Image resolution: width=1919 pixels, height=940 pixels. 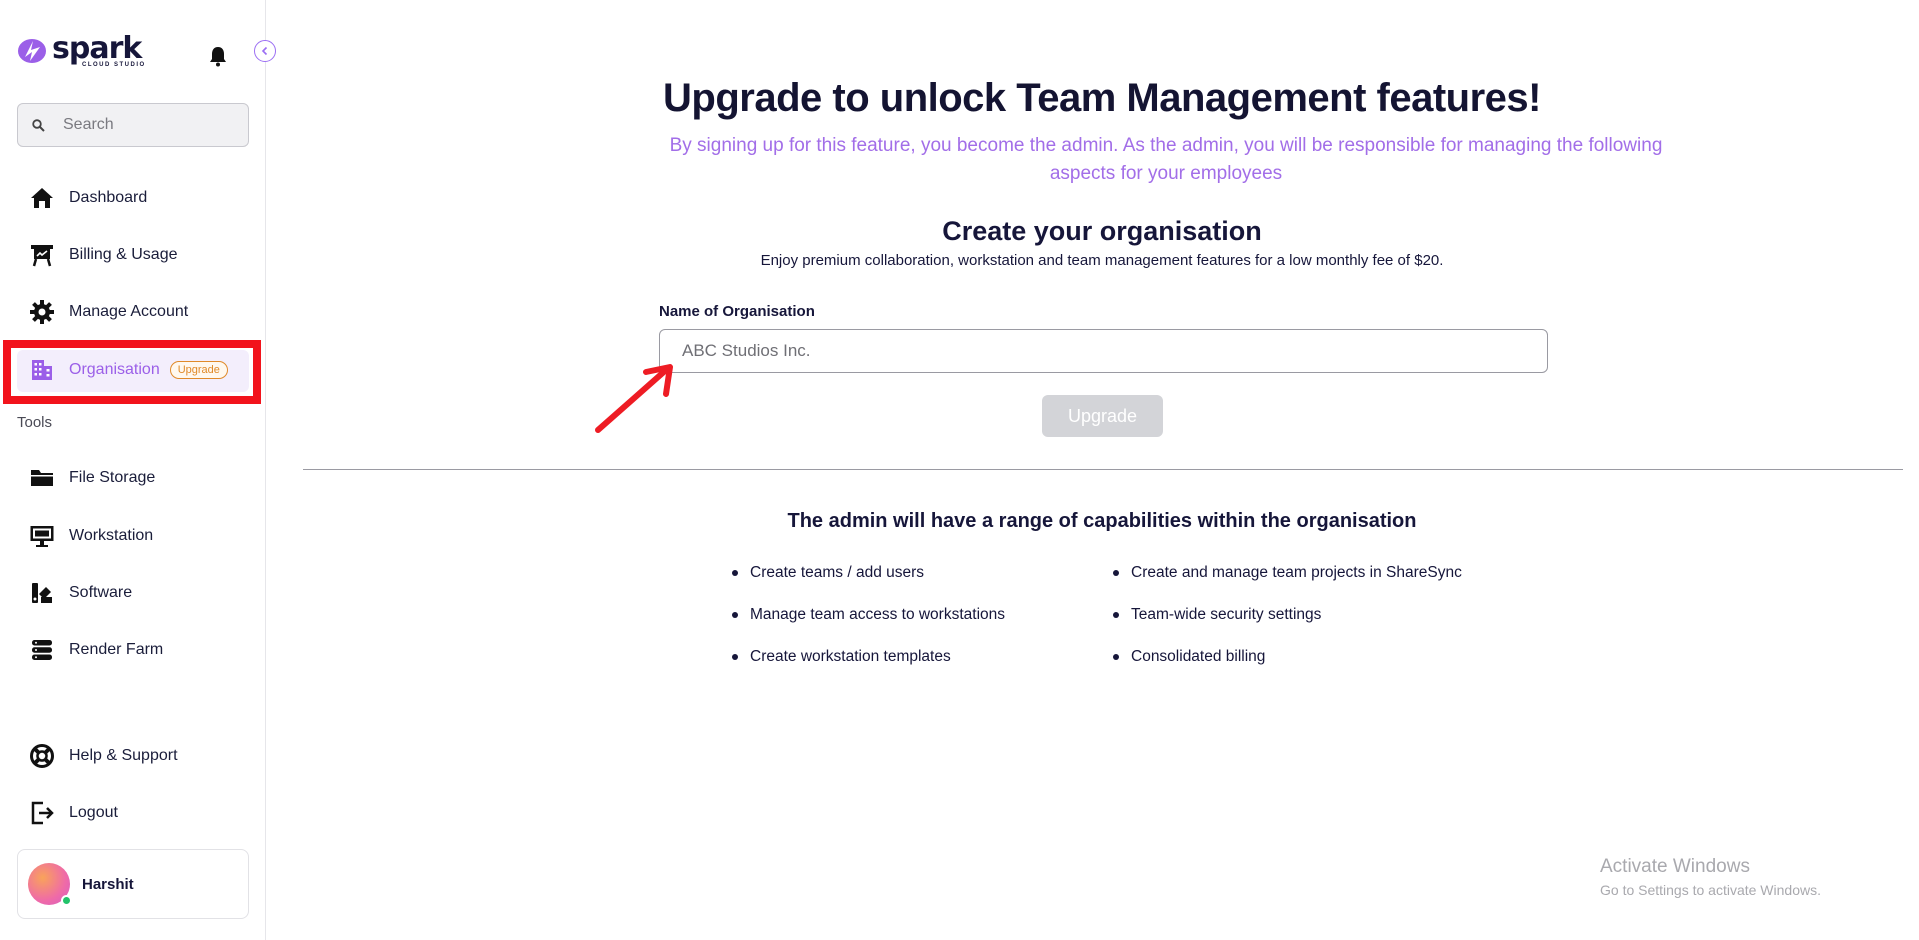 I want to click on list-item: Create teams / add users, so click(x=868, y=585).